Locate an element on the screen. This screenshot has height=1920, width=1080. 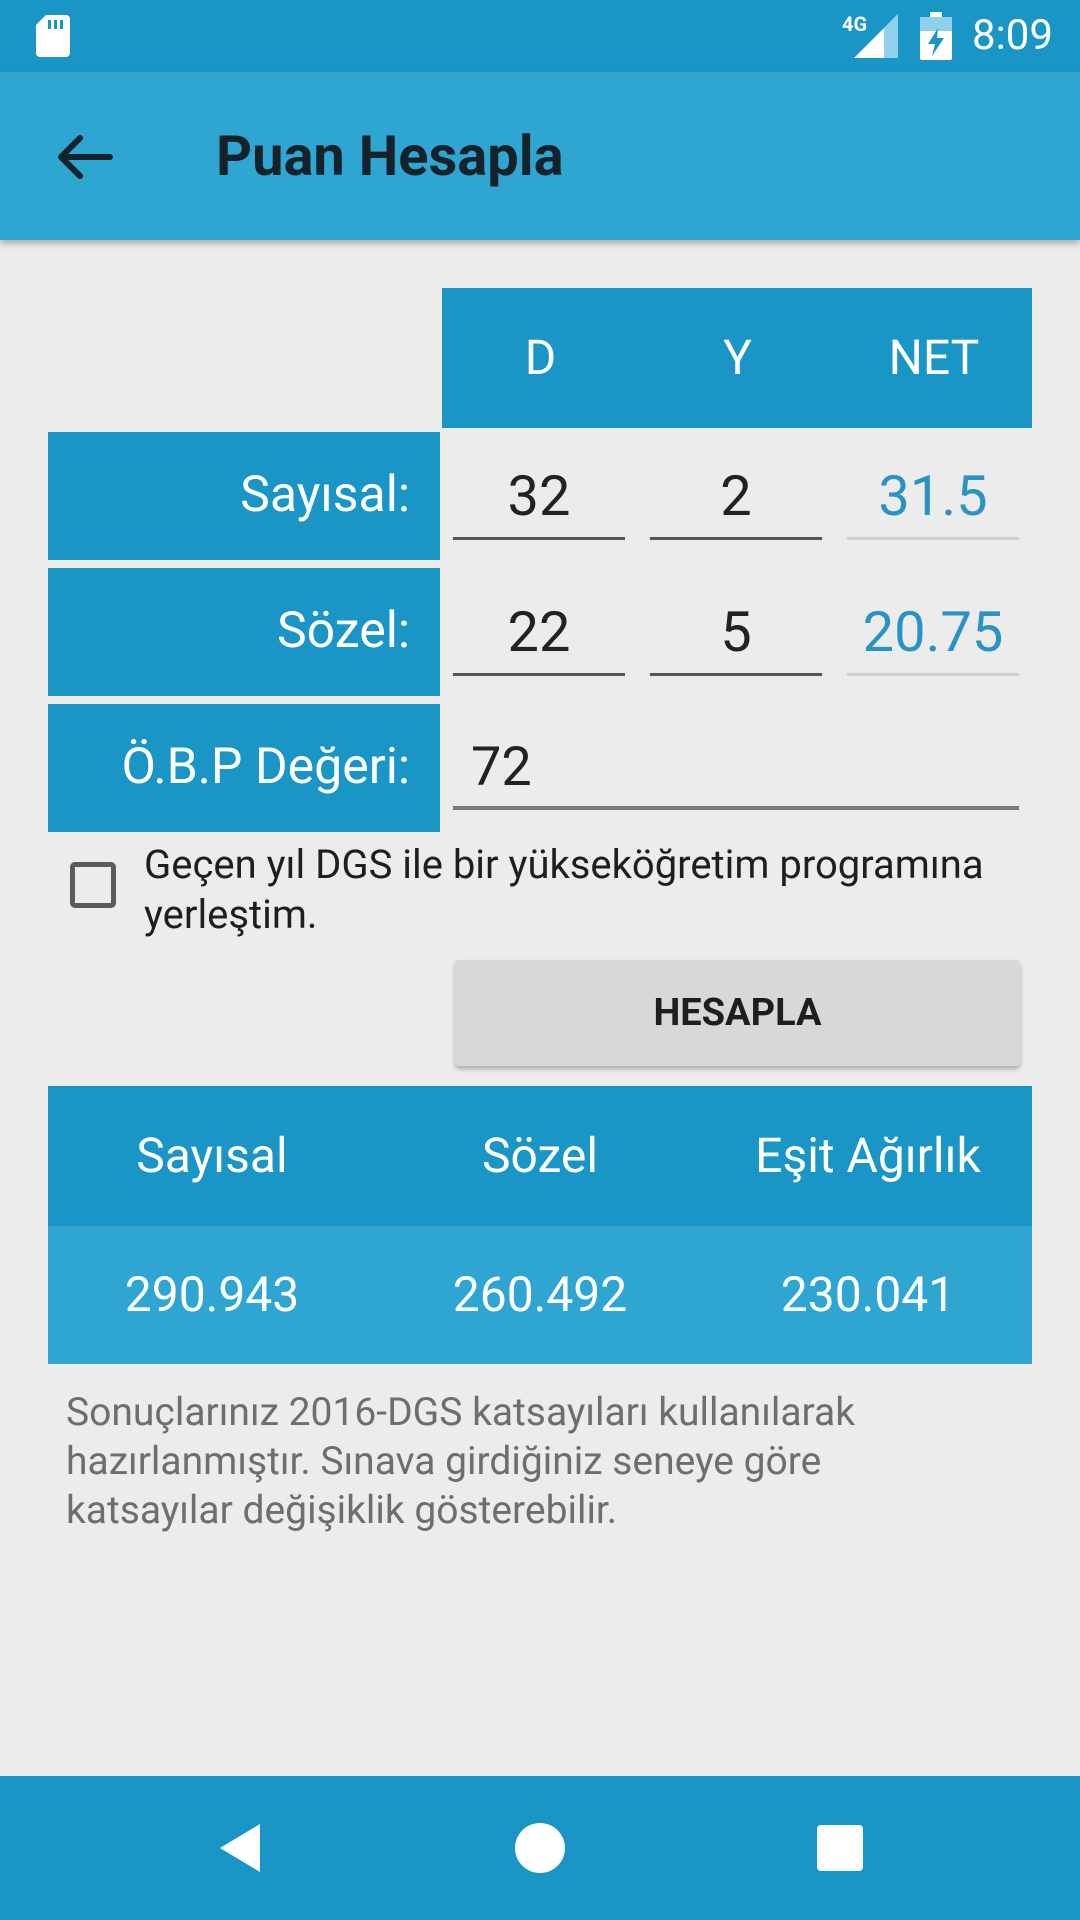
arrow-left-icon is located at coordinates (85, 157).